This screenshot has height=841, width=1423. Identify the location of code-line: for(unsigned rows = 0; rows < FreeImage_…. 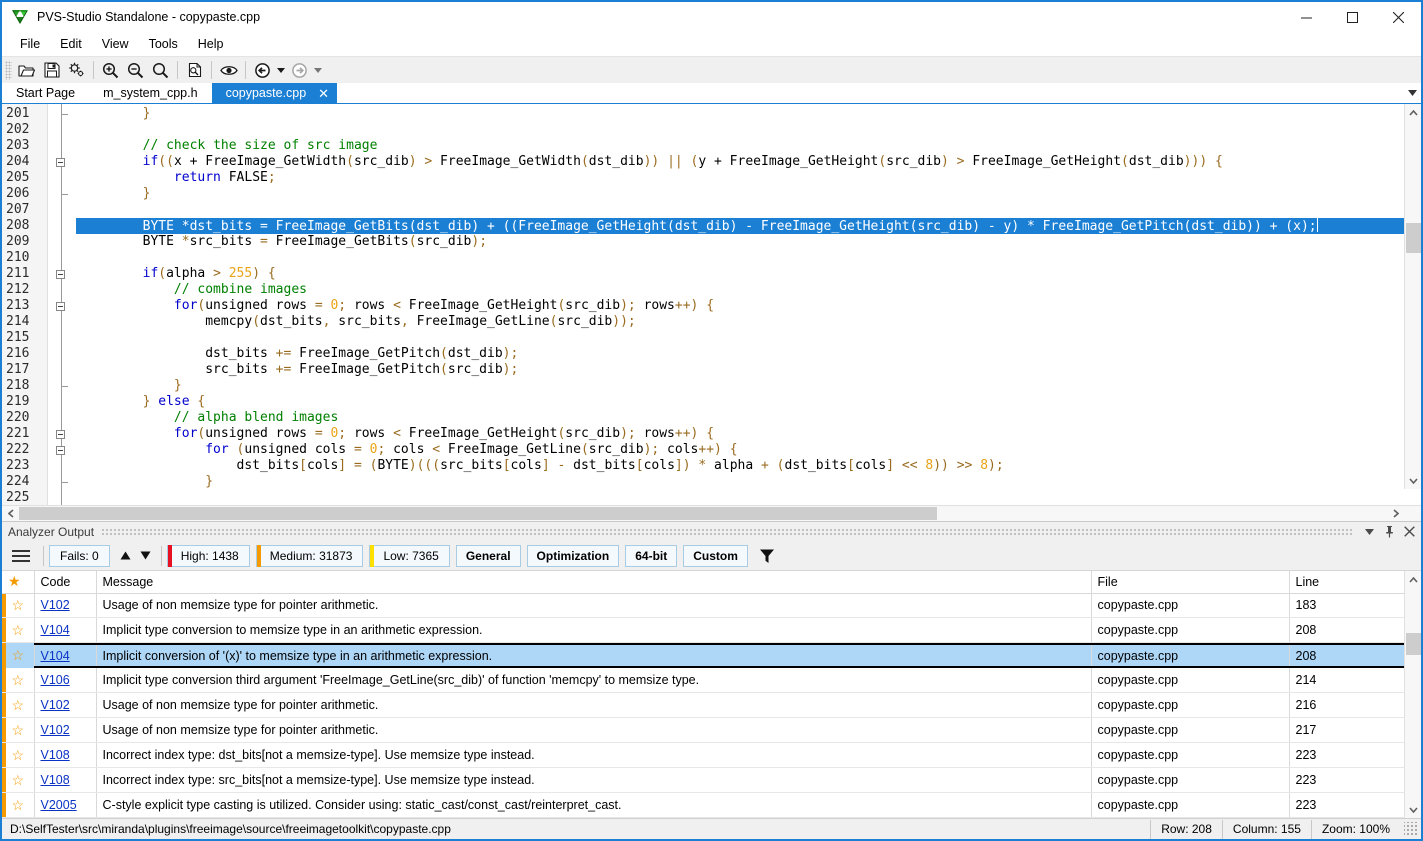
(748, 306).